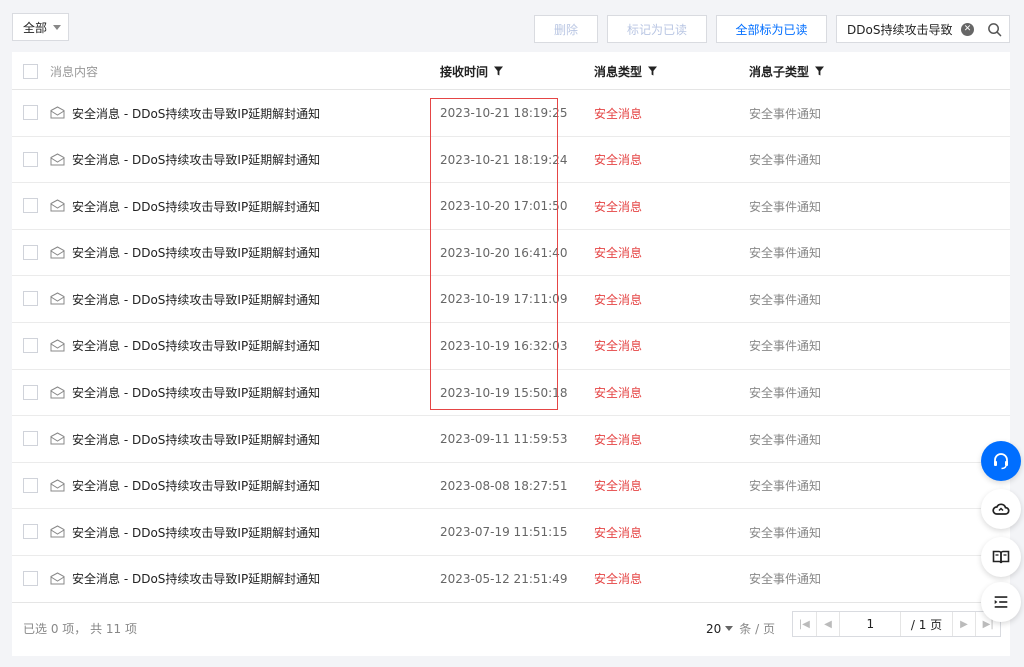  What do you see at coordinates (504, 485) in the screenshot?
I see `received-time: 2023-08-08 18:27:51` at bounding box center [504, 485].